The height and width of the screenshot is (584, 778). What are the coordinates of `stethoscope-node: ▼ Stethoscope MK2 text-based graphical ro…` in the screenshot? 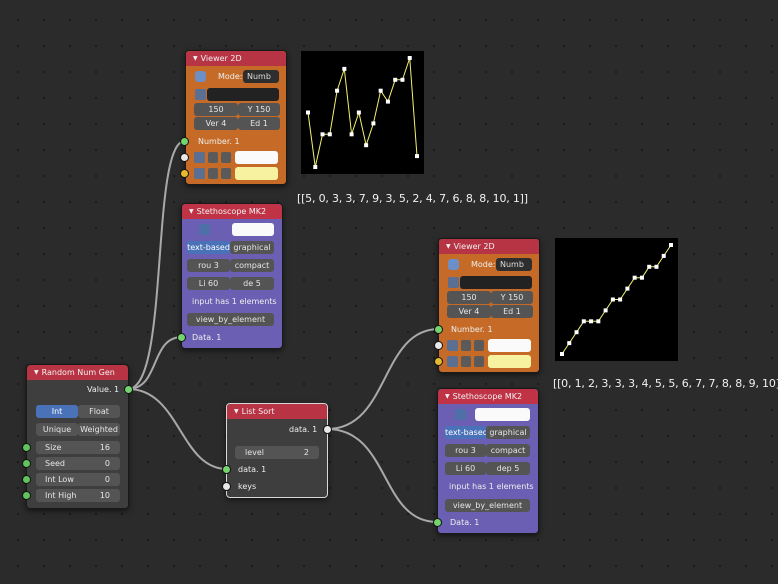 It's located at (232, 276).